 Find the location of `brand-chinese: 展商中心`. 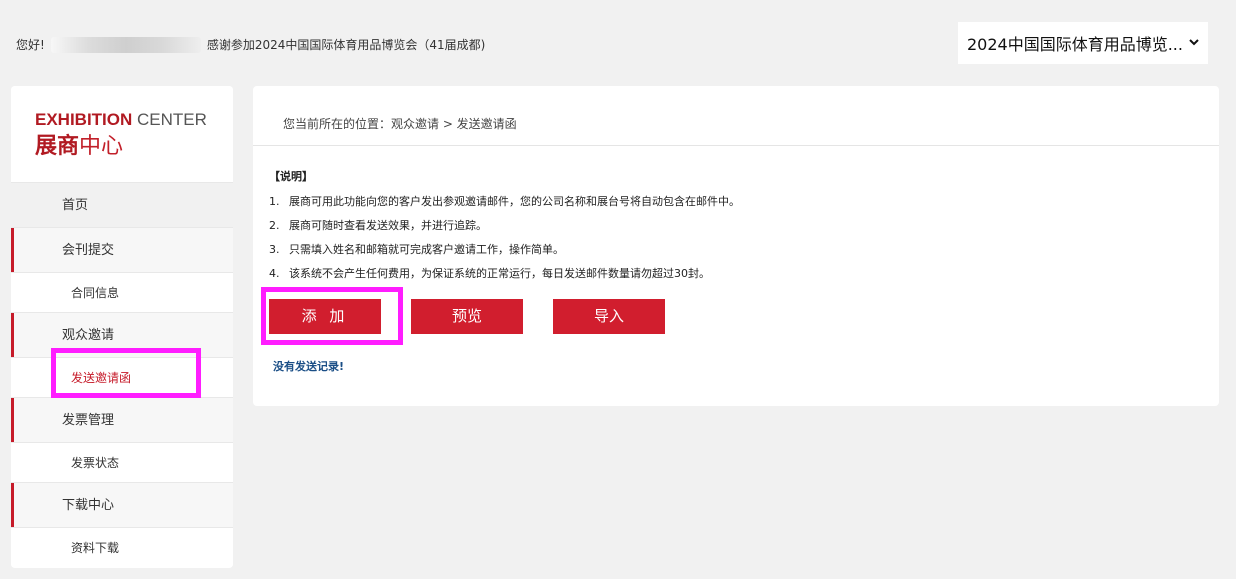

brand-chinese: 展商中心 is located at coordinates (134, 147).